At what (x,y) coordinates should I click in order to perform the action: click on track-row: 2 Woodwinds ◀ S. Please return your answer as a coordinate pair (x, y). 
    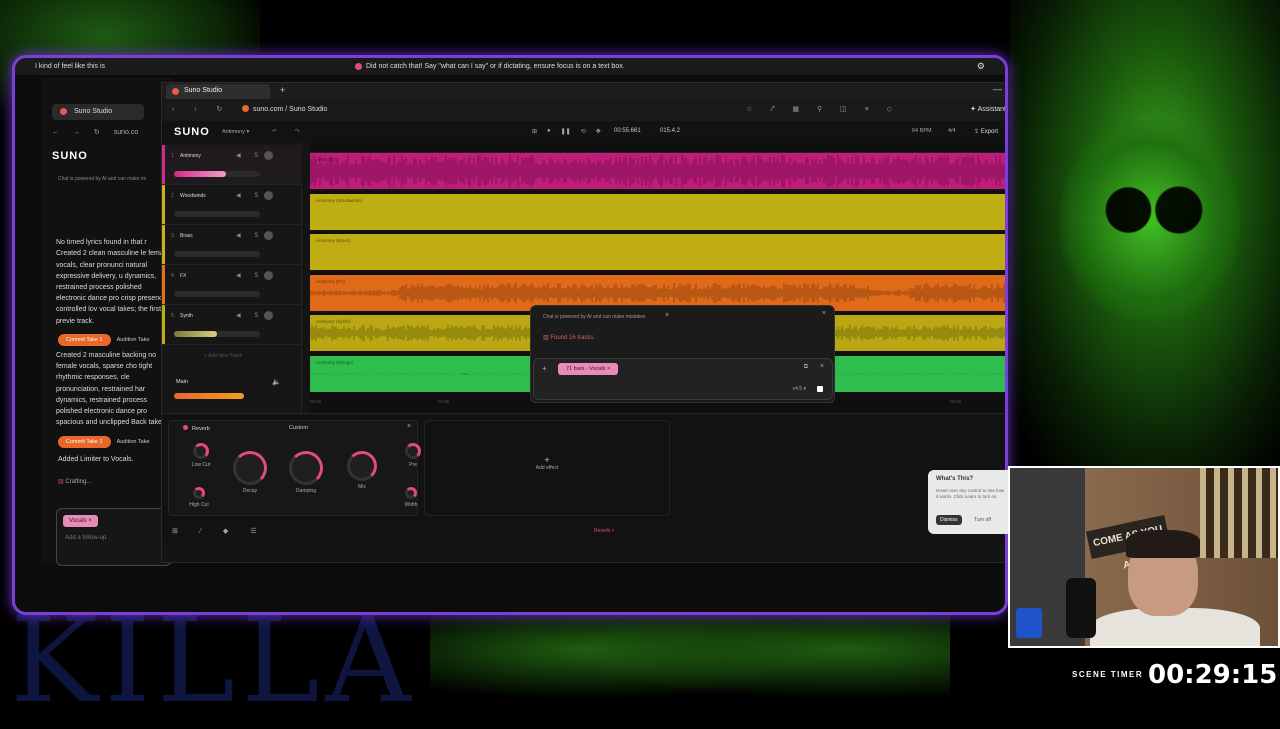
    Looking at the image, I should click on (232, 205).